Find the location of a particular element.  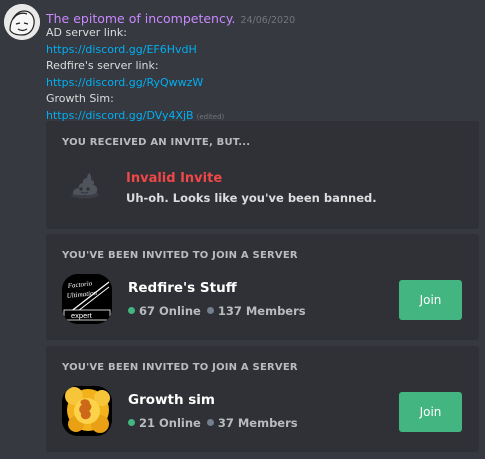

ad-server-link: https://discord.gg/EF6HvdH is located at coordinates (121, 49).